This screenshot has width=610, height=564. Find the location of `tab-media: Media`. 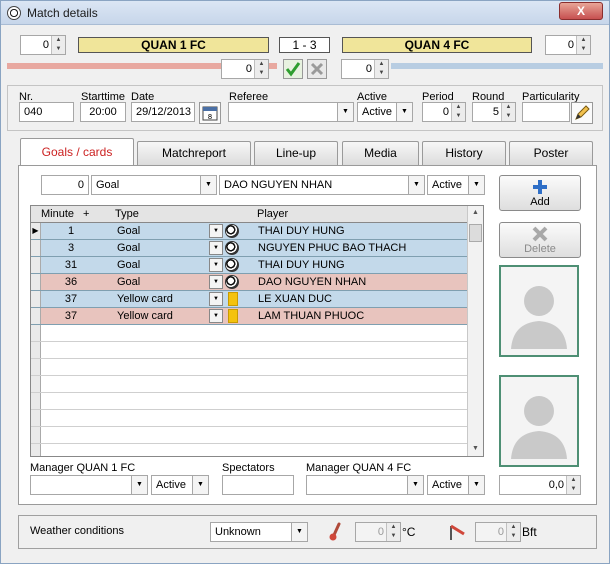

tab-media: Media is located at coordinates (380, 153).